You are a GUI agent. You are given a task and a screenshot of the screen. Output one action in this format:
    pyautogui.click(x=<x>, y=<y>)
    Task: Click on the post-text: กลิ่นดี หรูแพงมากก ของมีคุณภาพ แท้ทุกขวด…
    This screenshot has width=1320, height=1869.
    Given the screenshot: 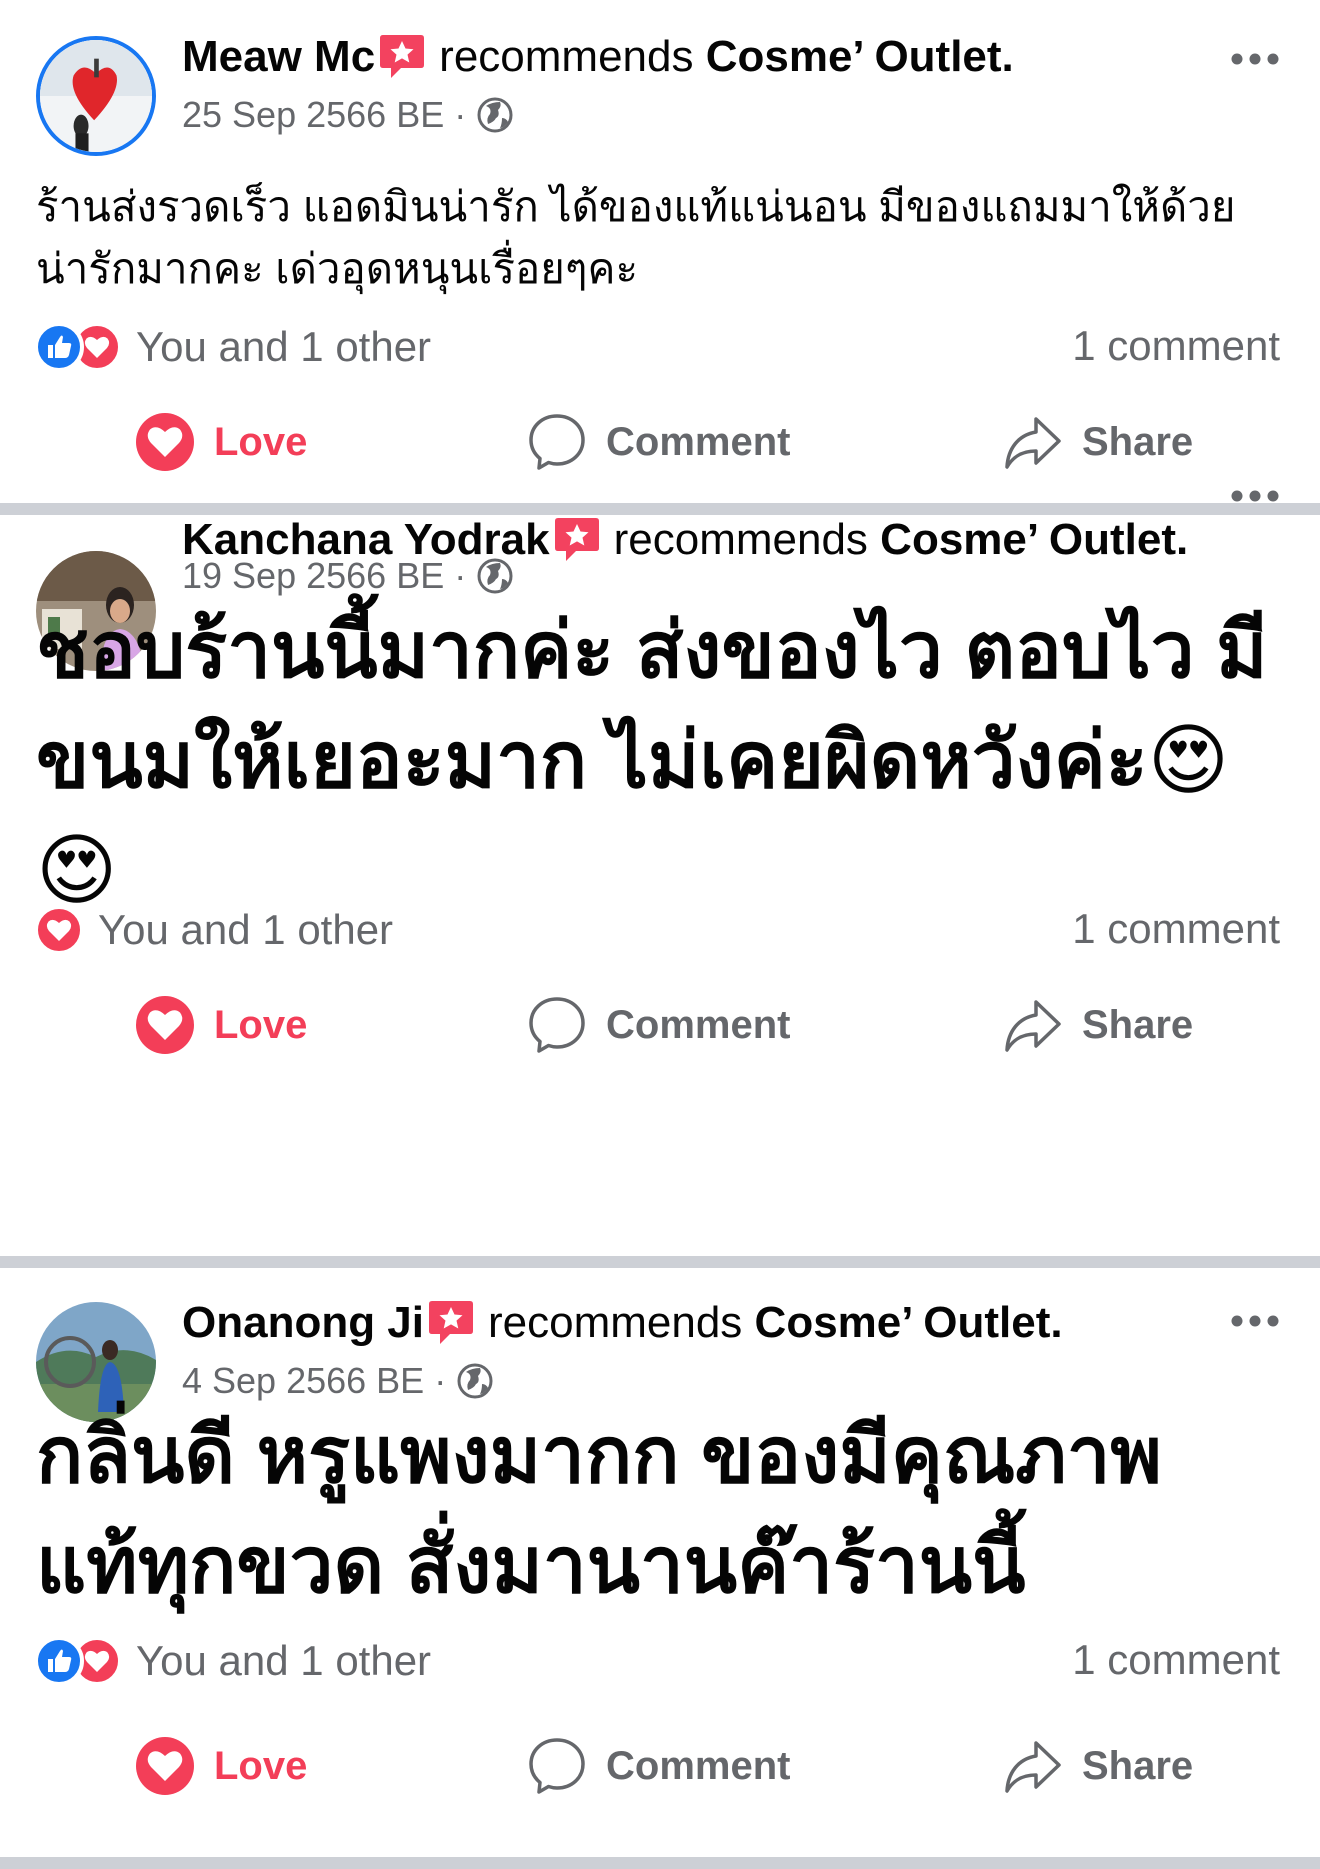 What is the action you would take?
    pyautogui.click(x=599, y=1510)
    